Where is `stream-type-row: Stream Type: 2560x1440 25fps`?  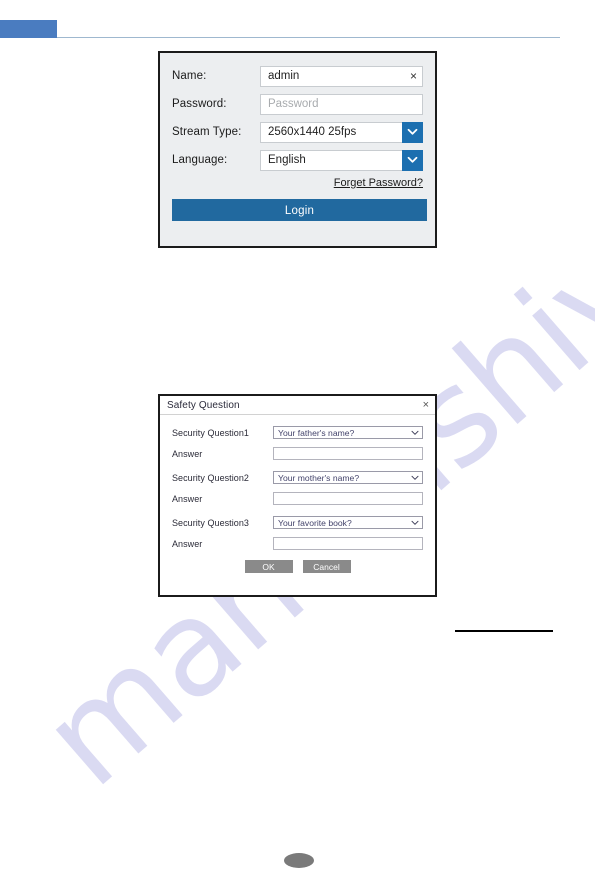
stream-type-row: Stream Type: 2560x1440 25fps is located at coordinates (297, 132).